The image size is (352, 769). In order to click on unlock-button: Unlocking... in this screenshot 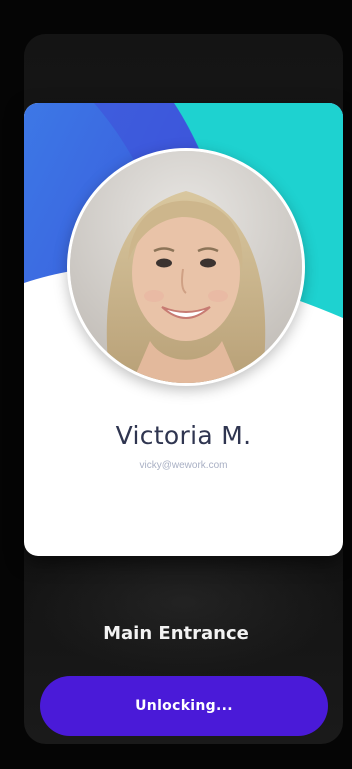, I will do `click(184, 706)`.